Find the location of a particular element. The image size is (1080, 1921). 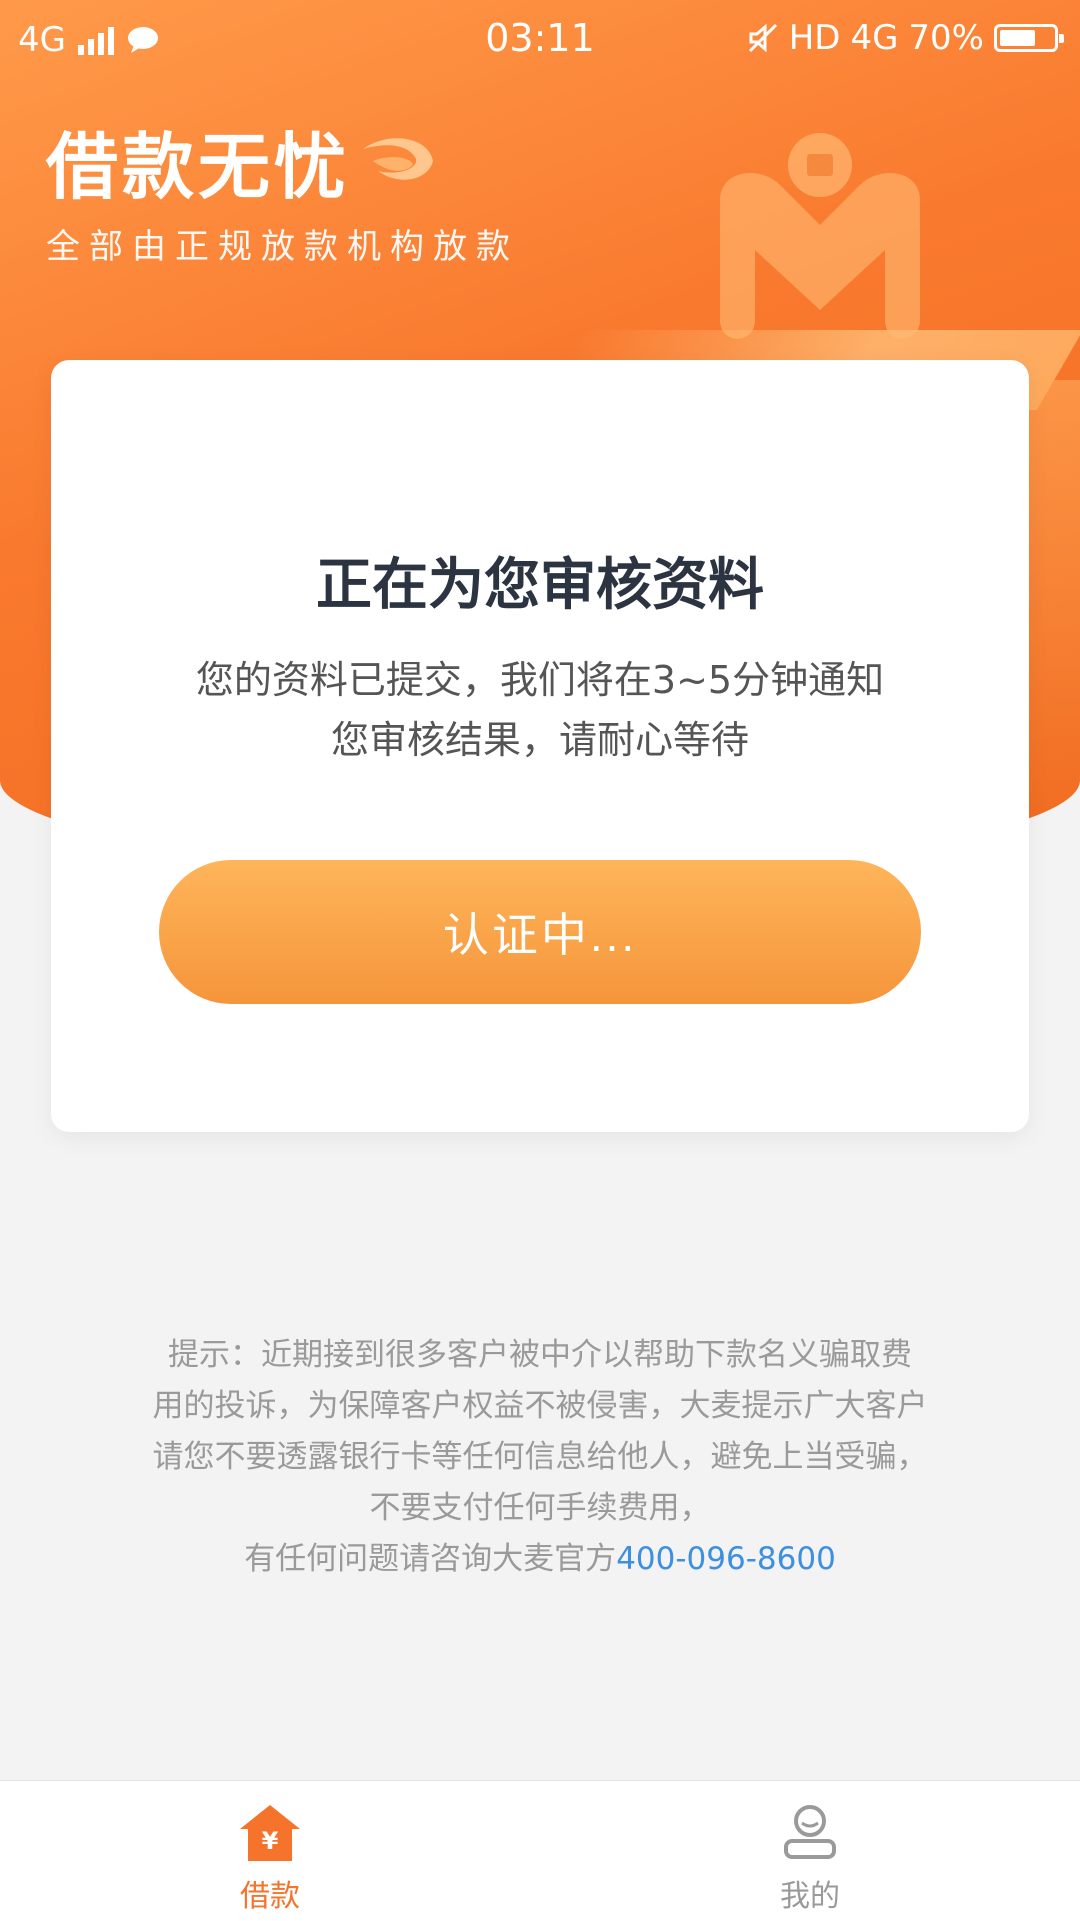

hotline-phone-link: 400-096-8600 is located at coordinates (726, 1559).